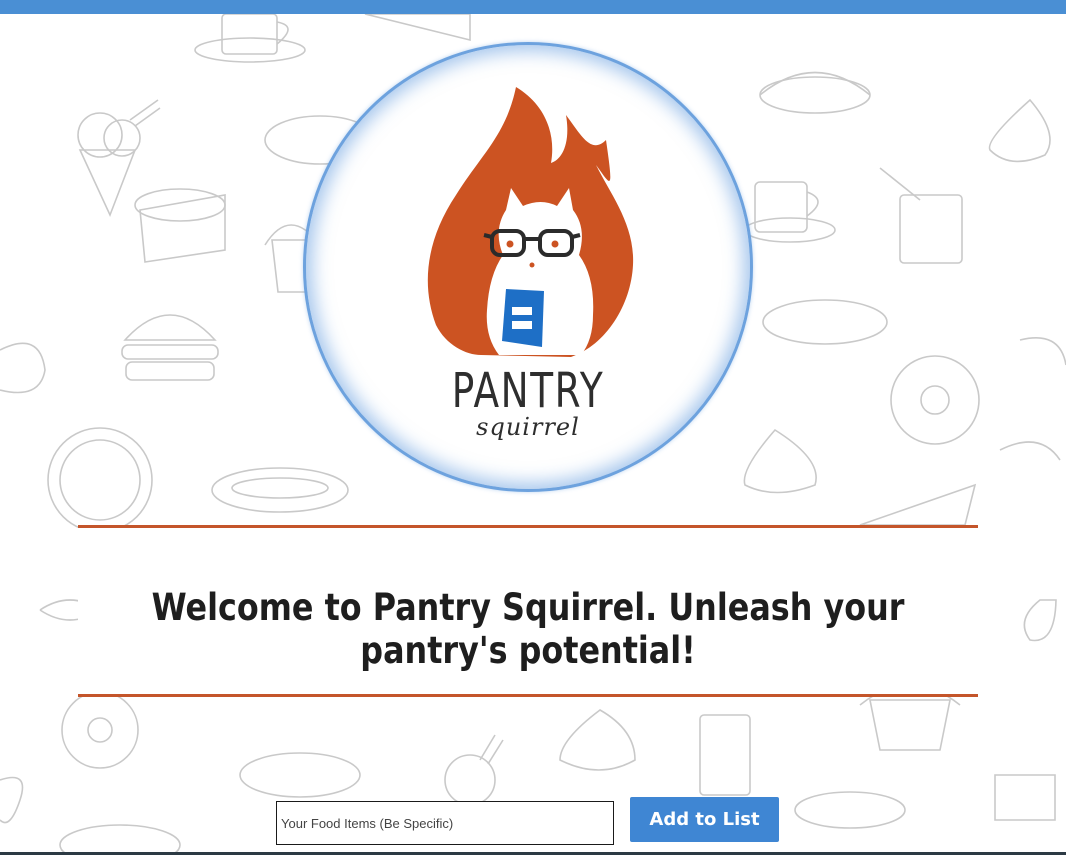 The image size is (1066, 855). Describe the element at coordinates (704, 819) in the screenshot. I see `add-to-list-button: Add to List` at that location.